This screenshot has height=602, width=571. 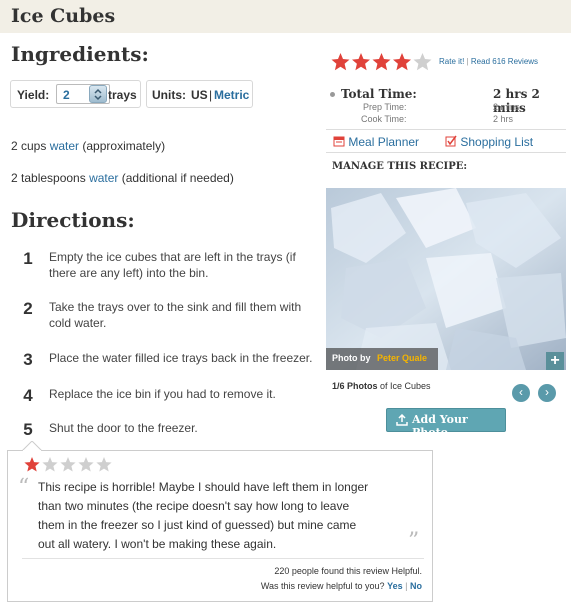 What do you see at coordinates (285, 16) in the screenshot?
I see `title-bar: Ice Cubes` at bounding box center [285, 16].